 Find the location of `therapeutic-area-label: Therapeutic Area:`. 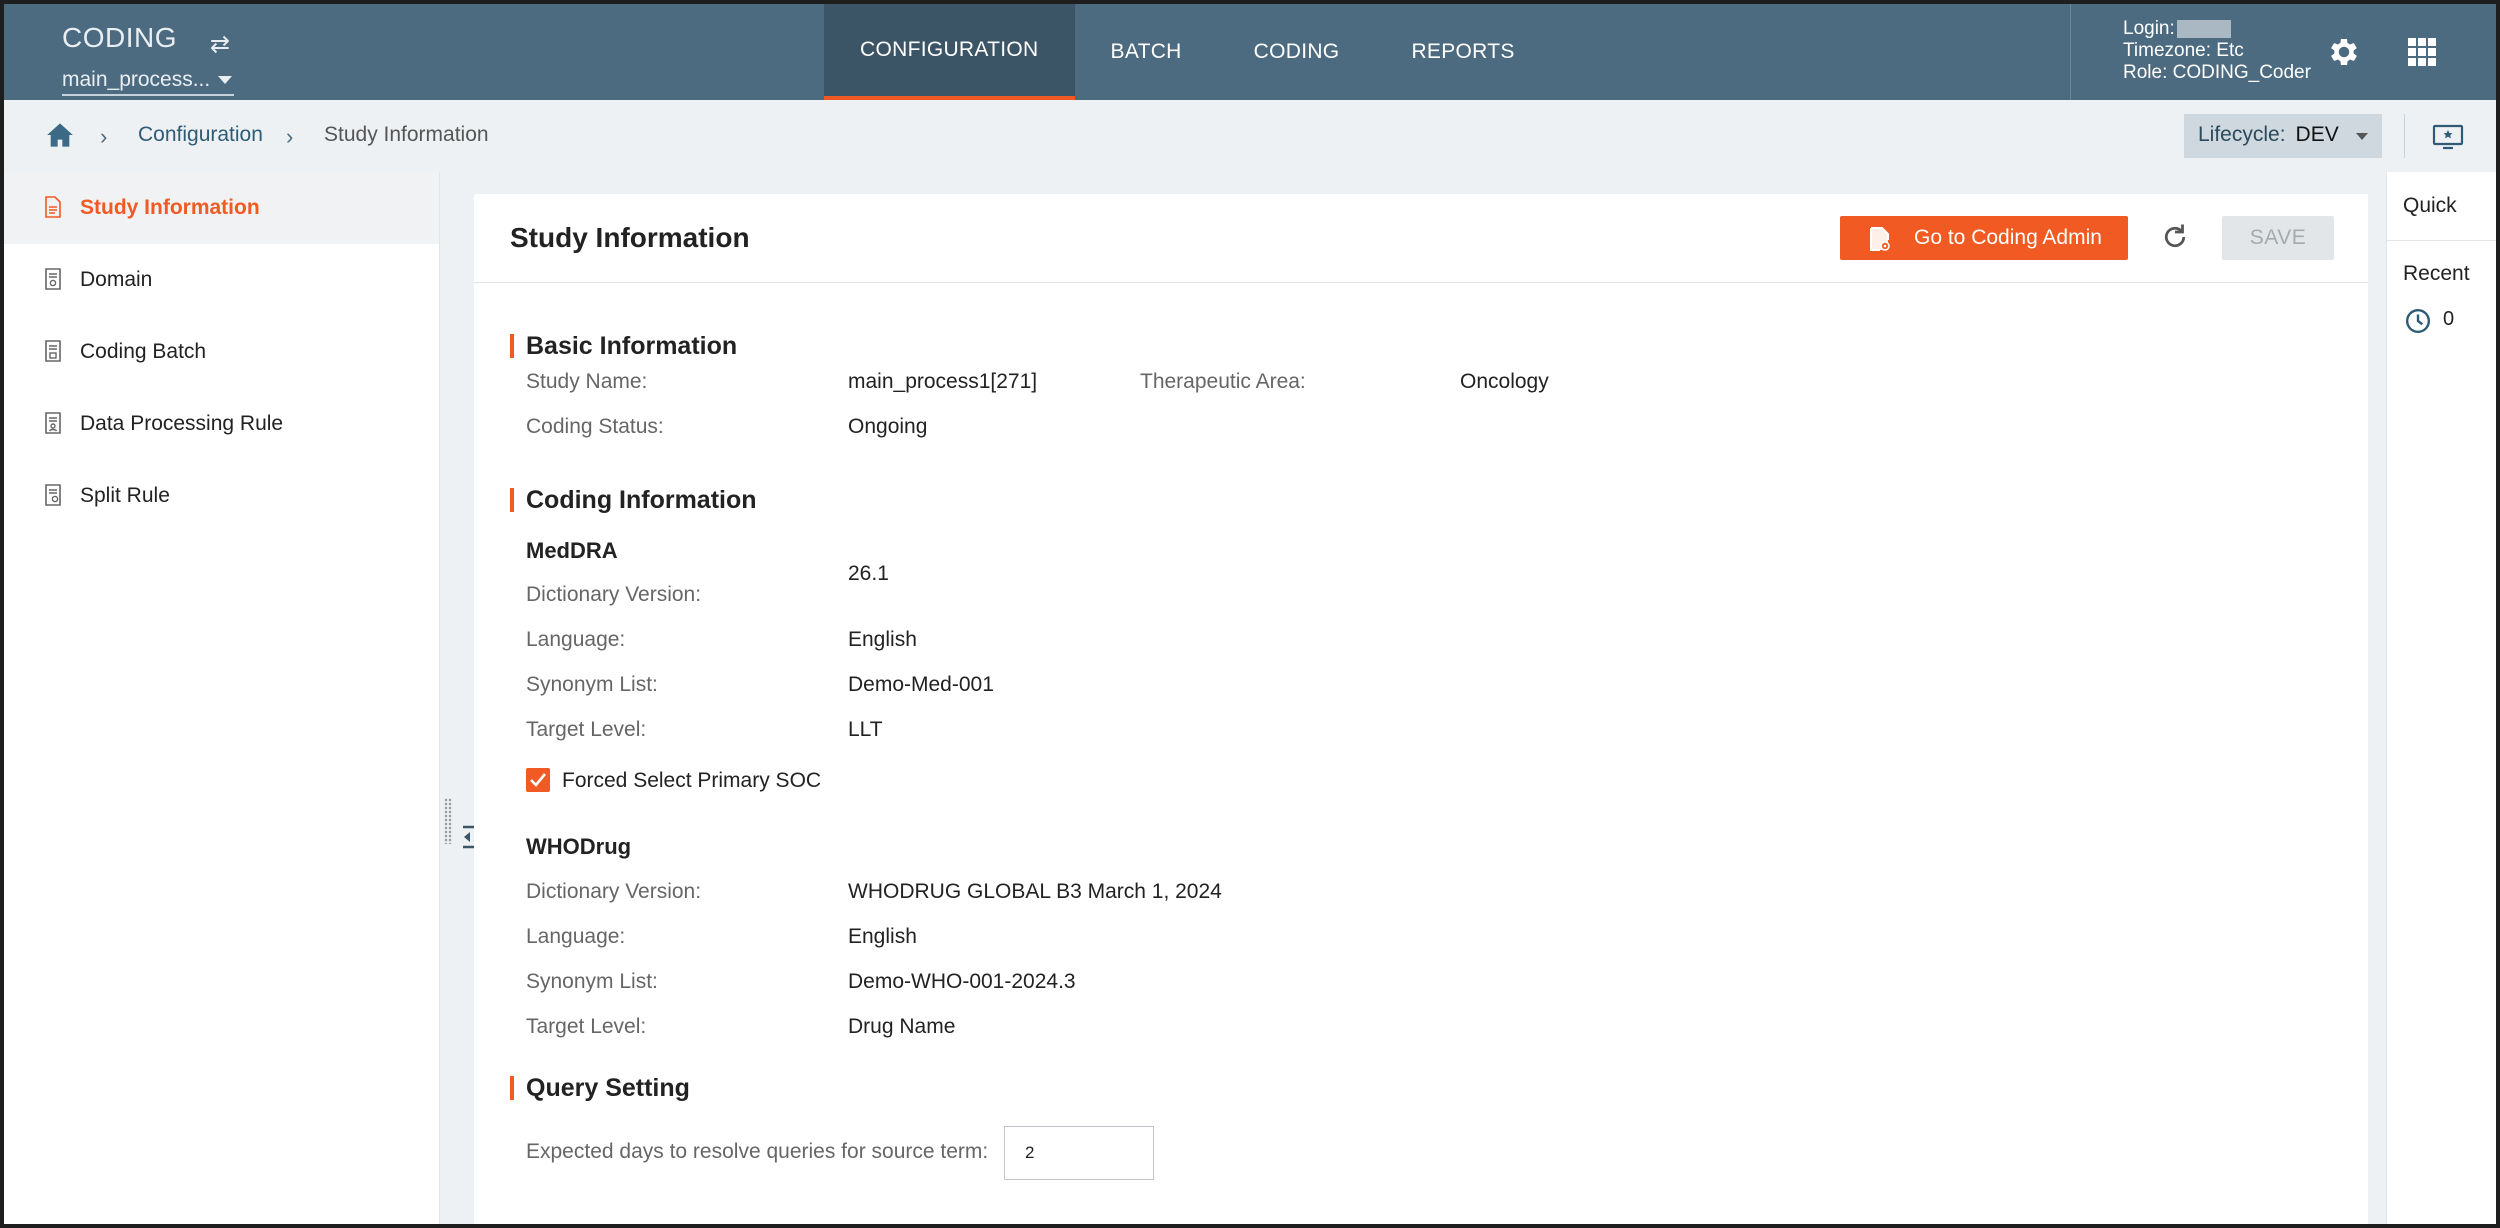

therapeutic-area-label: Therapeutic Area: is located at coordinates (1223, 381).